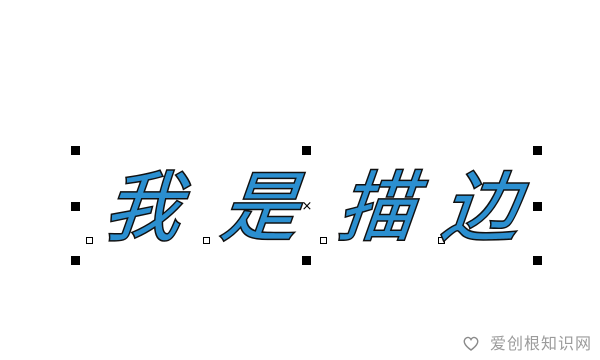 Image resolution: width=600 pixels, height=360 pixels. Describe the element at coordinates (143, 208) in the screenshot. I see `outlined-character: 我` at that location.